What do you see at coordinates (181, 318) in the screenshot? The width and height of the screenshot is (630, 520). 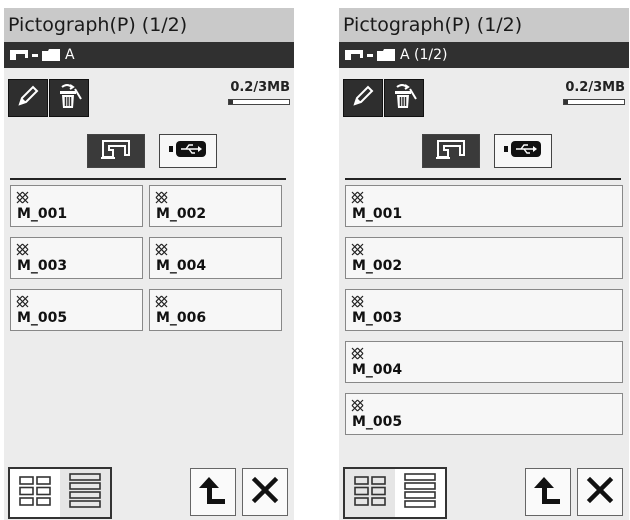 I see `file-name: M_006` at bounding box center [181, 318].